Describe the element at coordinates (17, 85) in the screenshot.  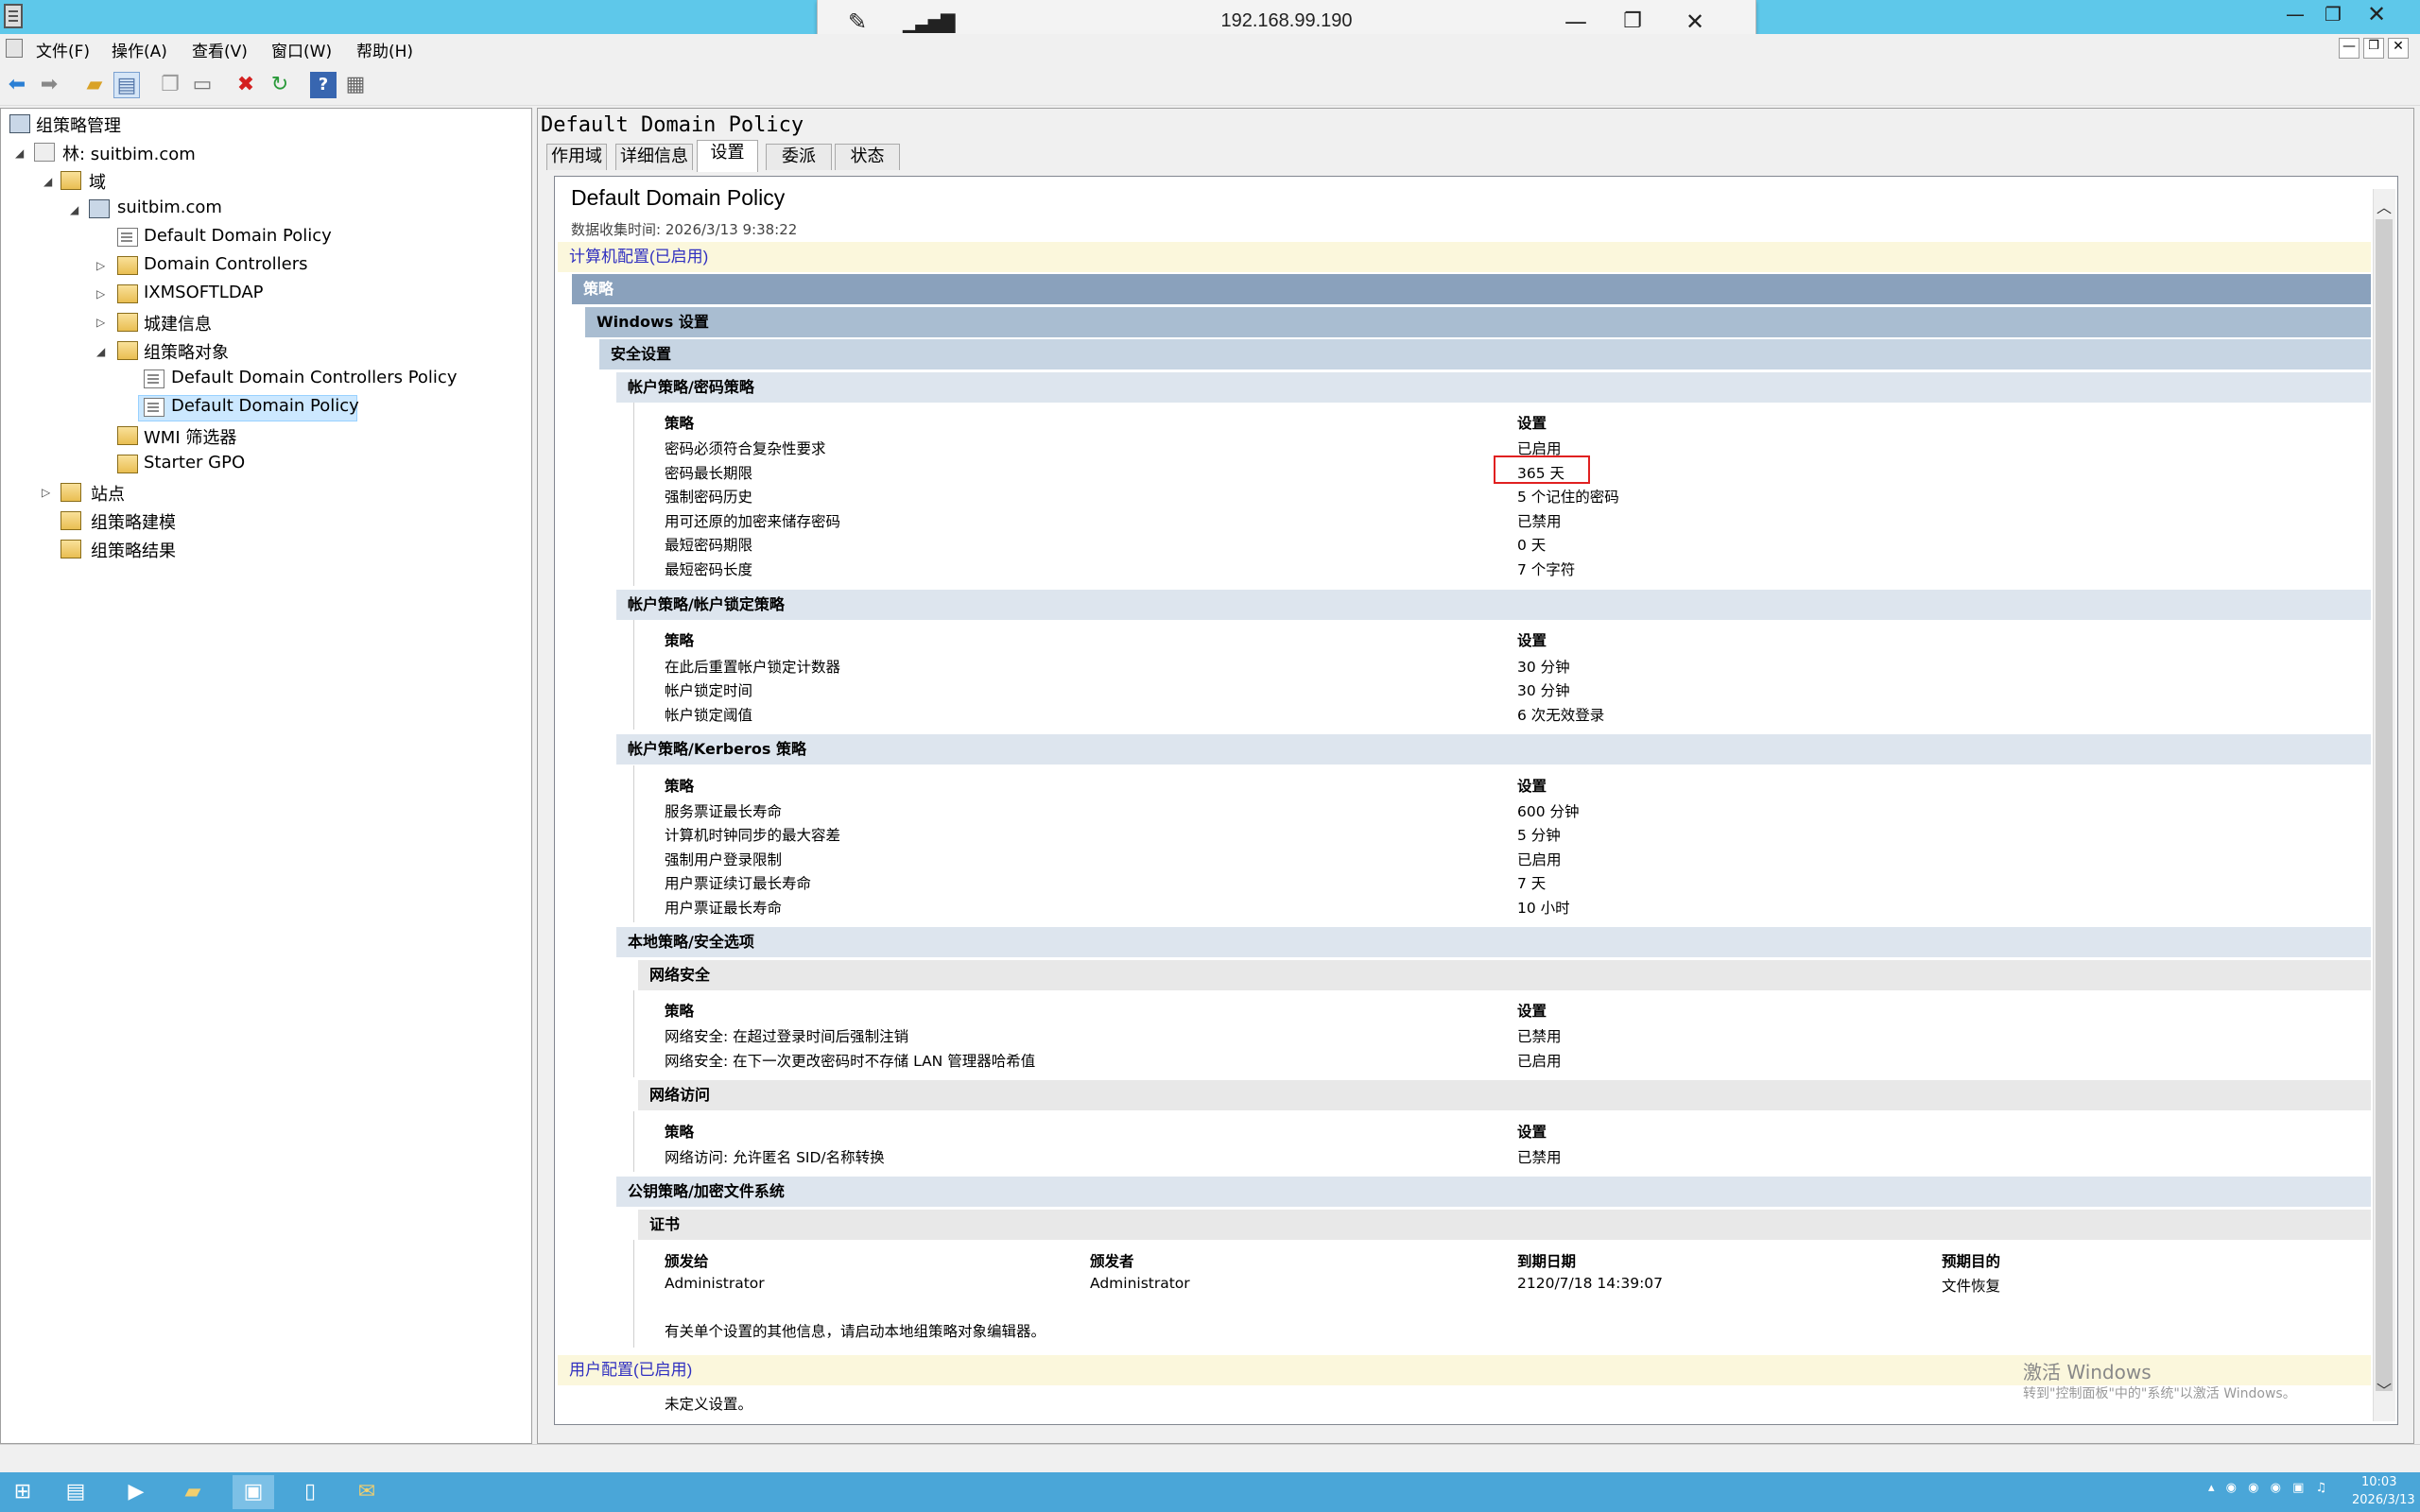
I see `back-icon: ⬅` at that location.